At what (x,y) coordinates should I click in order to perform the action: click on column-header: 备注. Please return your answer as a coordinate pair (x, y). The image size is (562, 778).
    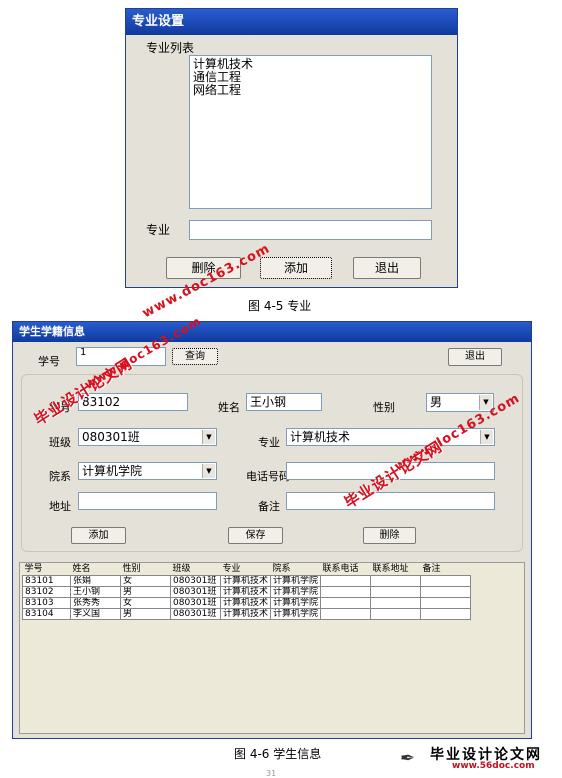
    Looking at the image, I should click on (446, 569).